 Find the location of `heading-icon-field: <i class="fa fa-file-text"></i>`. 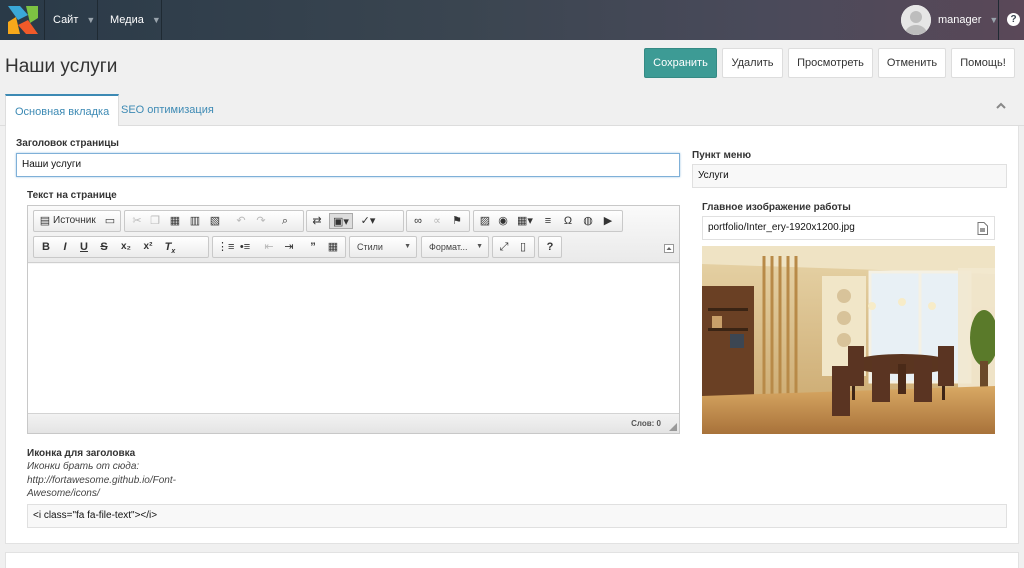

heading-icon-field: <i class="fa fa-file-text"></i> is located at coordinates (517, 516).